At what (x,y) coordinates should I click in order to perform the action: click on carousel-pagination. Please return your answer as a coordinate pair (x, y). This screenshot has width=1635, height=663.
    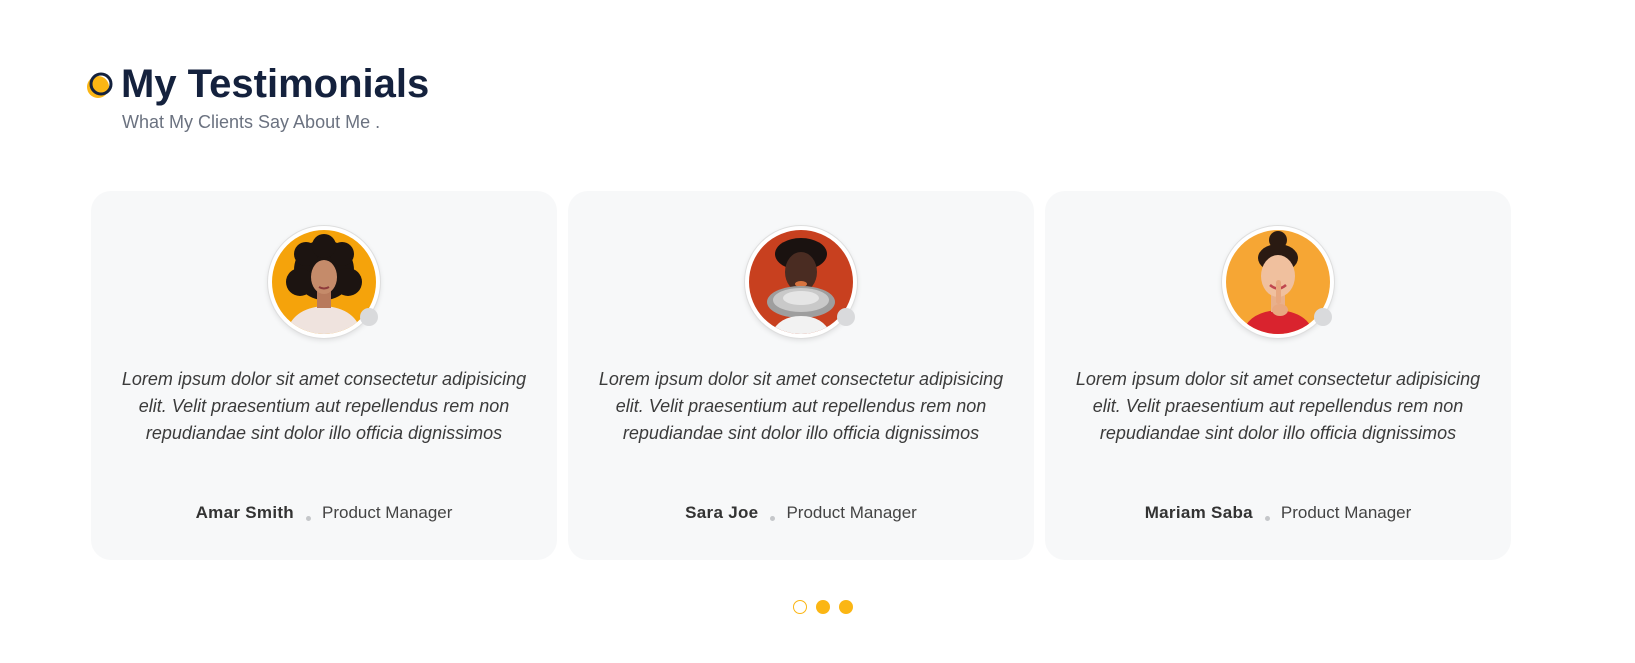
    Looking at the image, I should click on (823, 607).